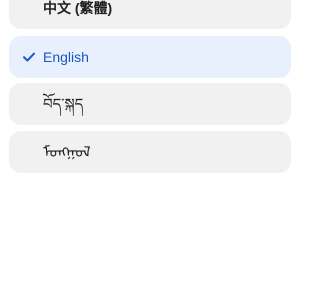 This screenshot has height=300, width=320. Describe the element at coordinates (29, 57) in the screenshot. I see `check-icon` at that location.